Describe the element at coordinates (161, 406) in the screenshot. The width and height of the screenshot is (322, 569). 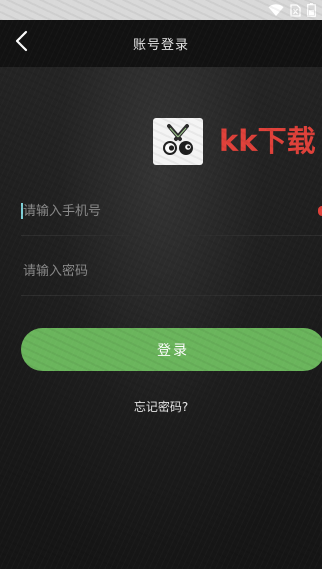
I see `forgot-password-link: 忘记密码?` at that location.